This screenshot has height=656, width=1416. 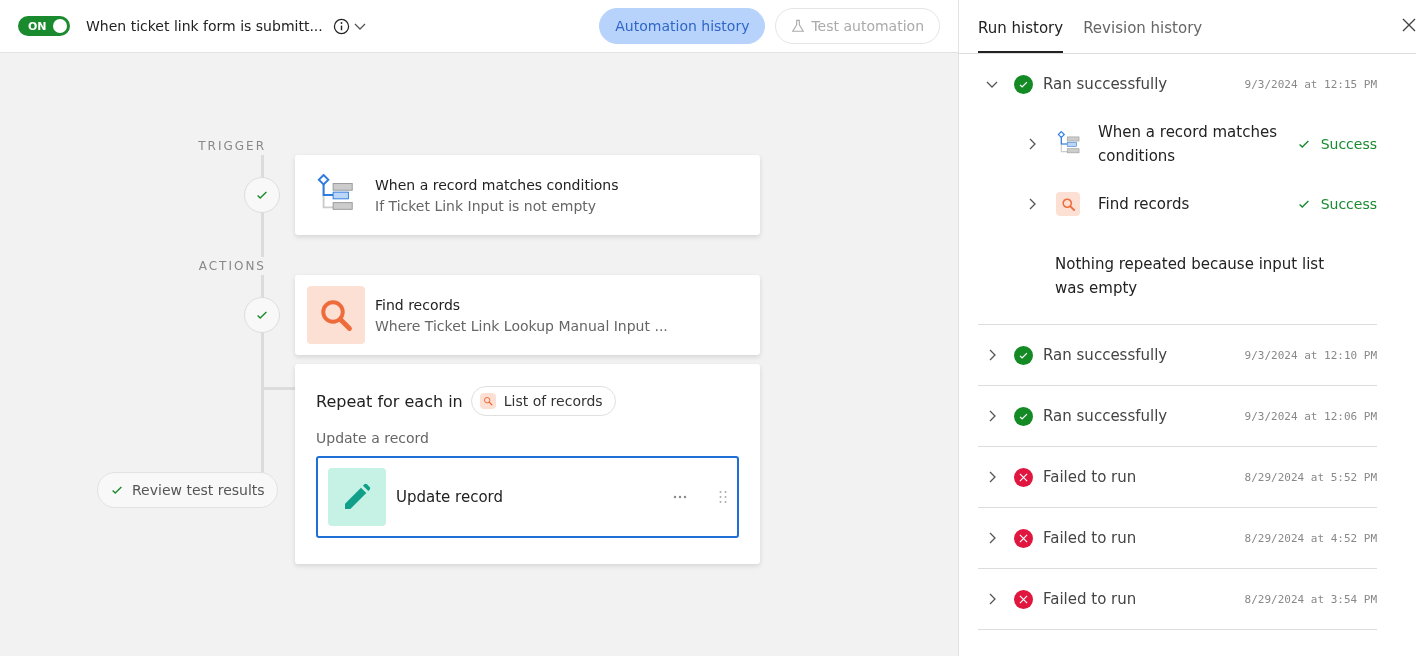 What do you see at coordinates (1021, 36) in the screenshot?
I see `panel-tab: Run history` at bounding box center [1021, 36].